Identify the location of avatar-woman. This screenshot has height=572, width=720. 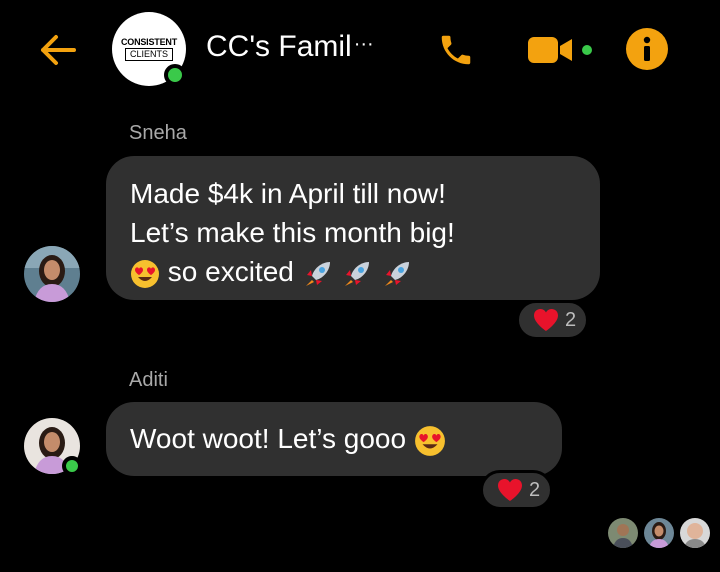
(659, 533).